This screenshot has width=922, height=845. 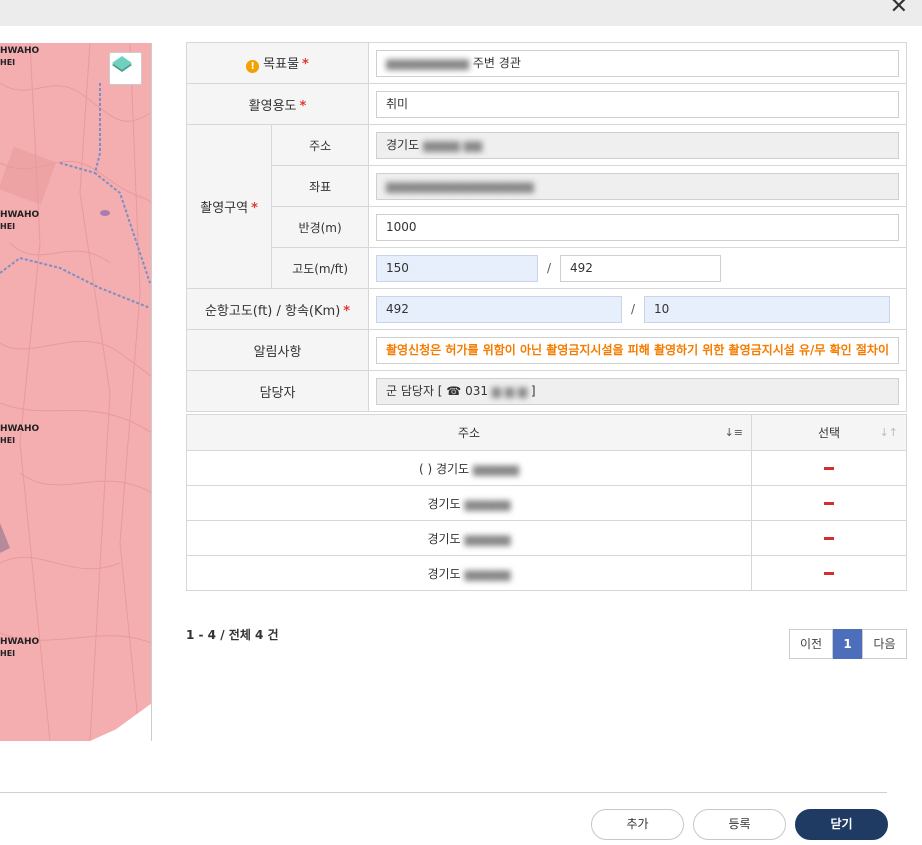 What do you see at coordinates (232, 635) in the screenshot?
I see `result-count: 1 - 4 / 전체 4 건` at bounding box center [232, 635].